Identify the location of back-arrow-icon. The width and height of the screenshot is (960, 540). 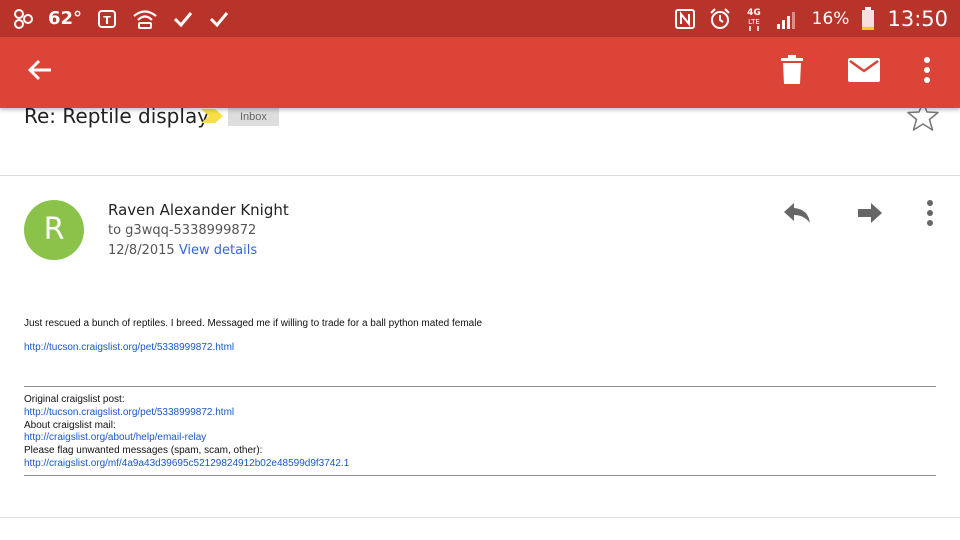
(40, 72).